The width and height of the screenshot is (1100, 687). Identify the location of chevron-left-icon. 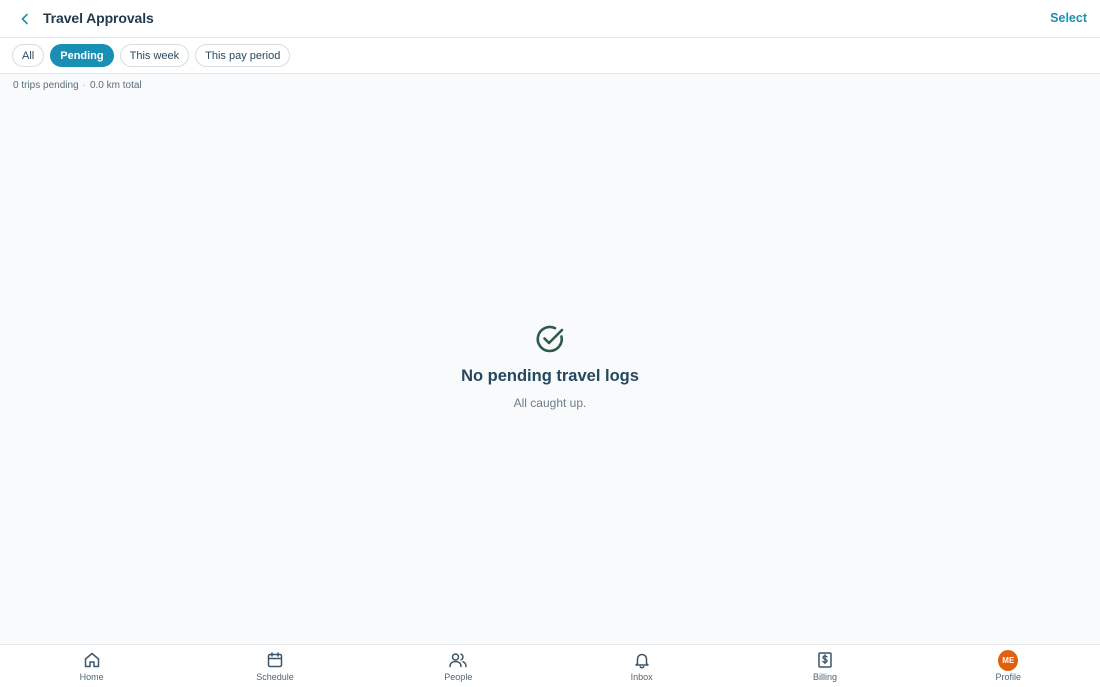
(24, 19).